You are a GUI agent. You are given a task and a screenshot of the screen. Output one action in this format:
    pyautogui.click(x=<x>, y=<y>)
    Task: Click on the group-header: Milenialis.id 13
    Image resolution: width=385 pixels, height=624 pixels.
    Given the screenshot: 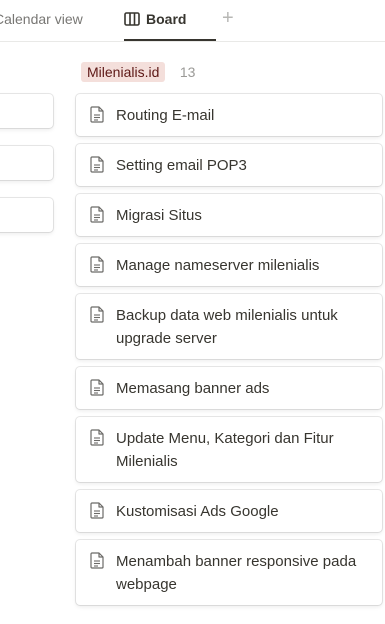 What is the action you would take?
    pyautogui.click(x=138, y=73)
    